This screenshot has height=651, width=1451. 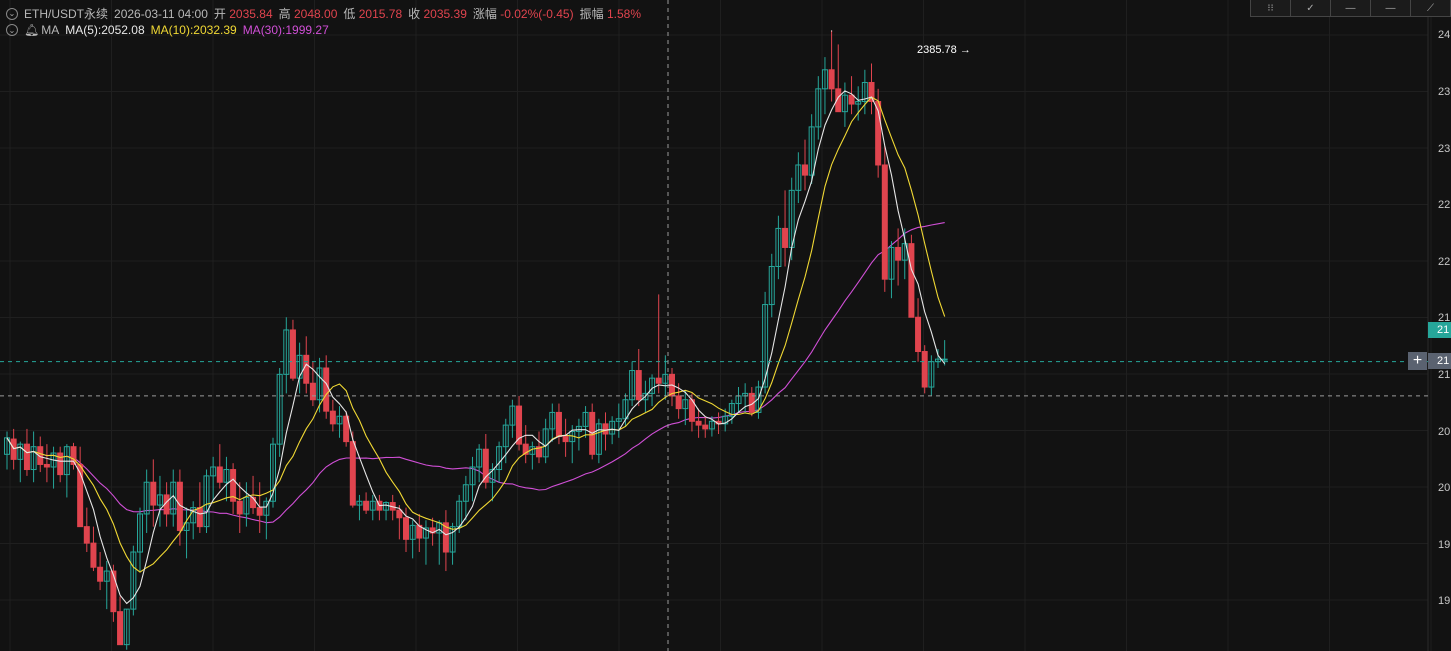 I want to click on highest-price-label: 2385.78, so click(x=937, y=50).